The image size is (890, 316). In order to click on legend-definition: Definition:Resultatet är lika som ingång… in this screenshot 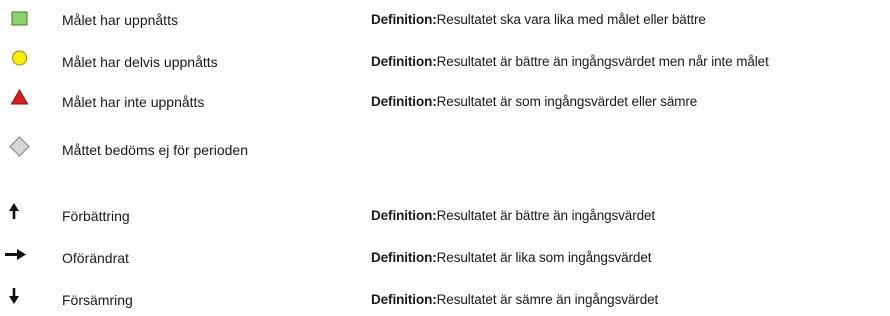, I will do `click(511, 257)`.